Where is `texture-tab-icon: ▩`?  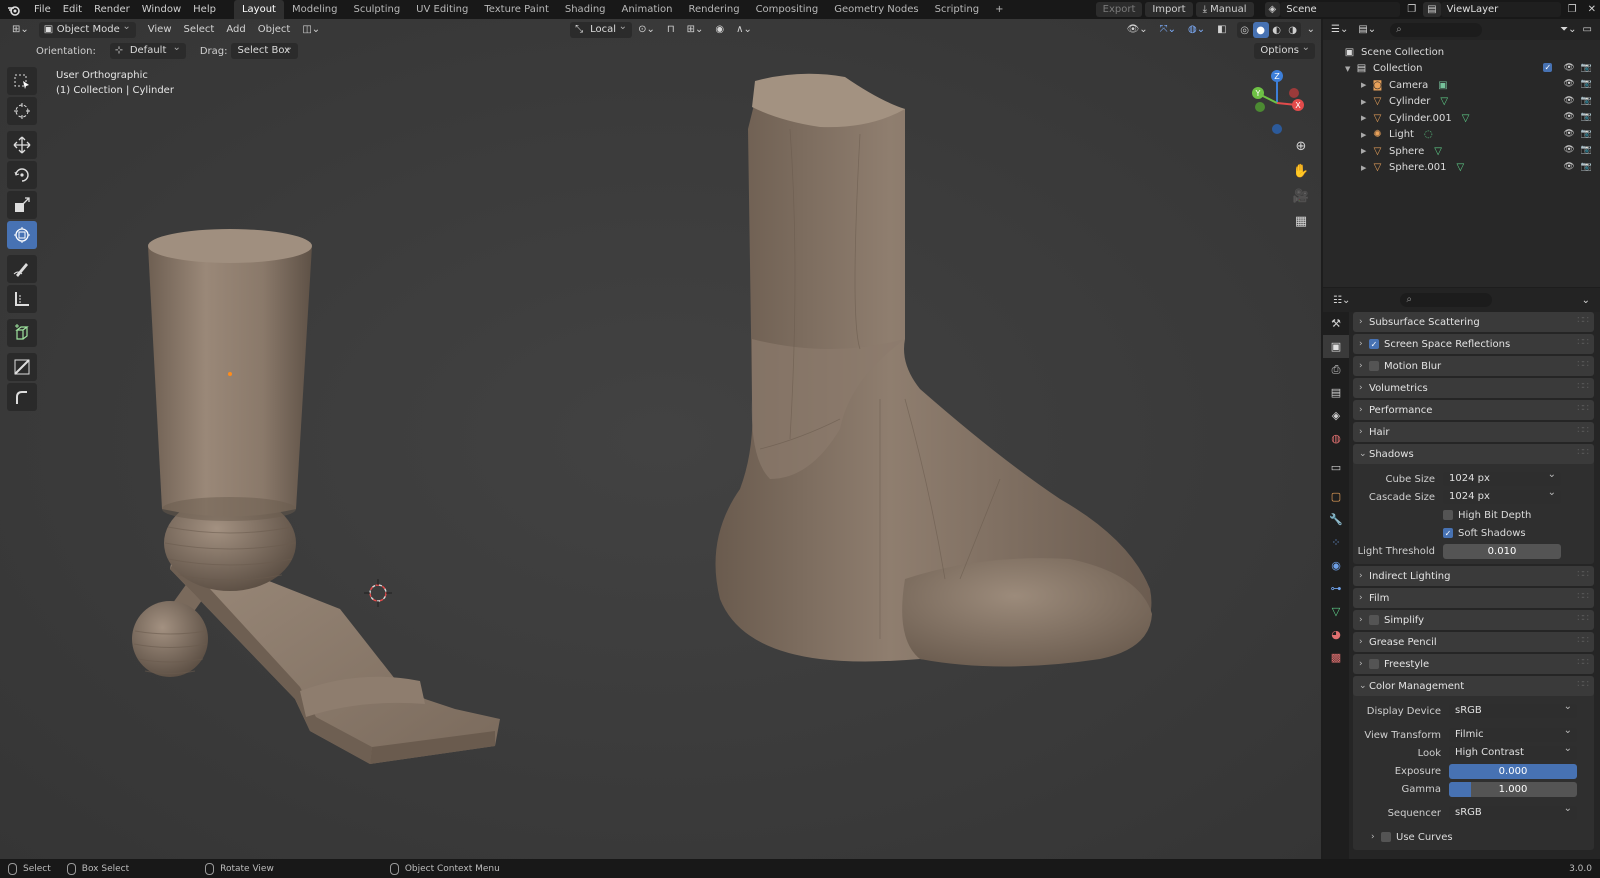 texture-tab-icon: ▩ is located at coordinates (1336, 657).